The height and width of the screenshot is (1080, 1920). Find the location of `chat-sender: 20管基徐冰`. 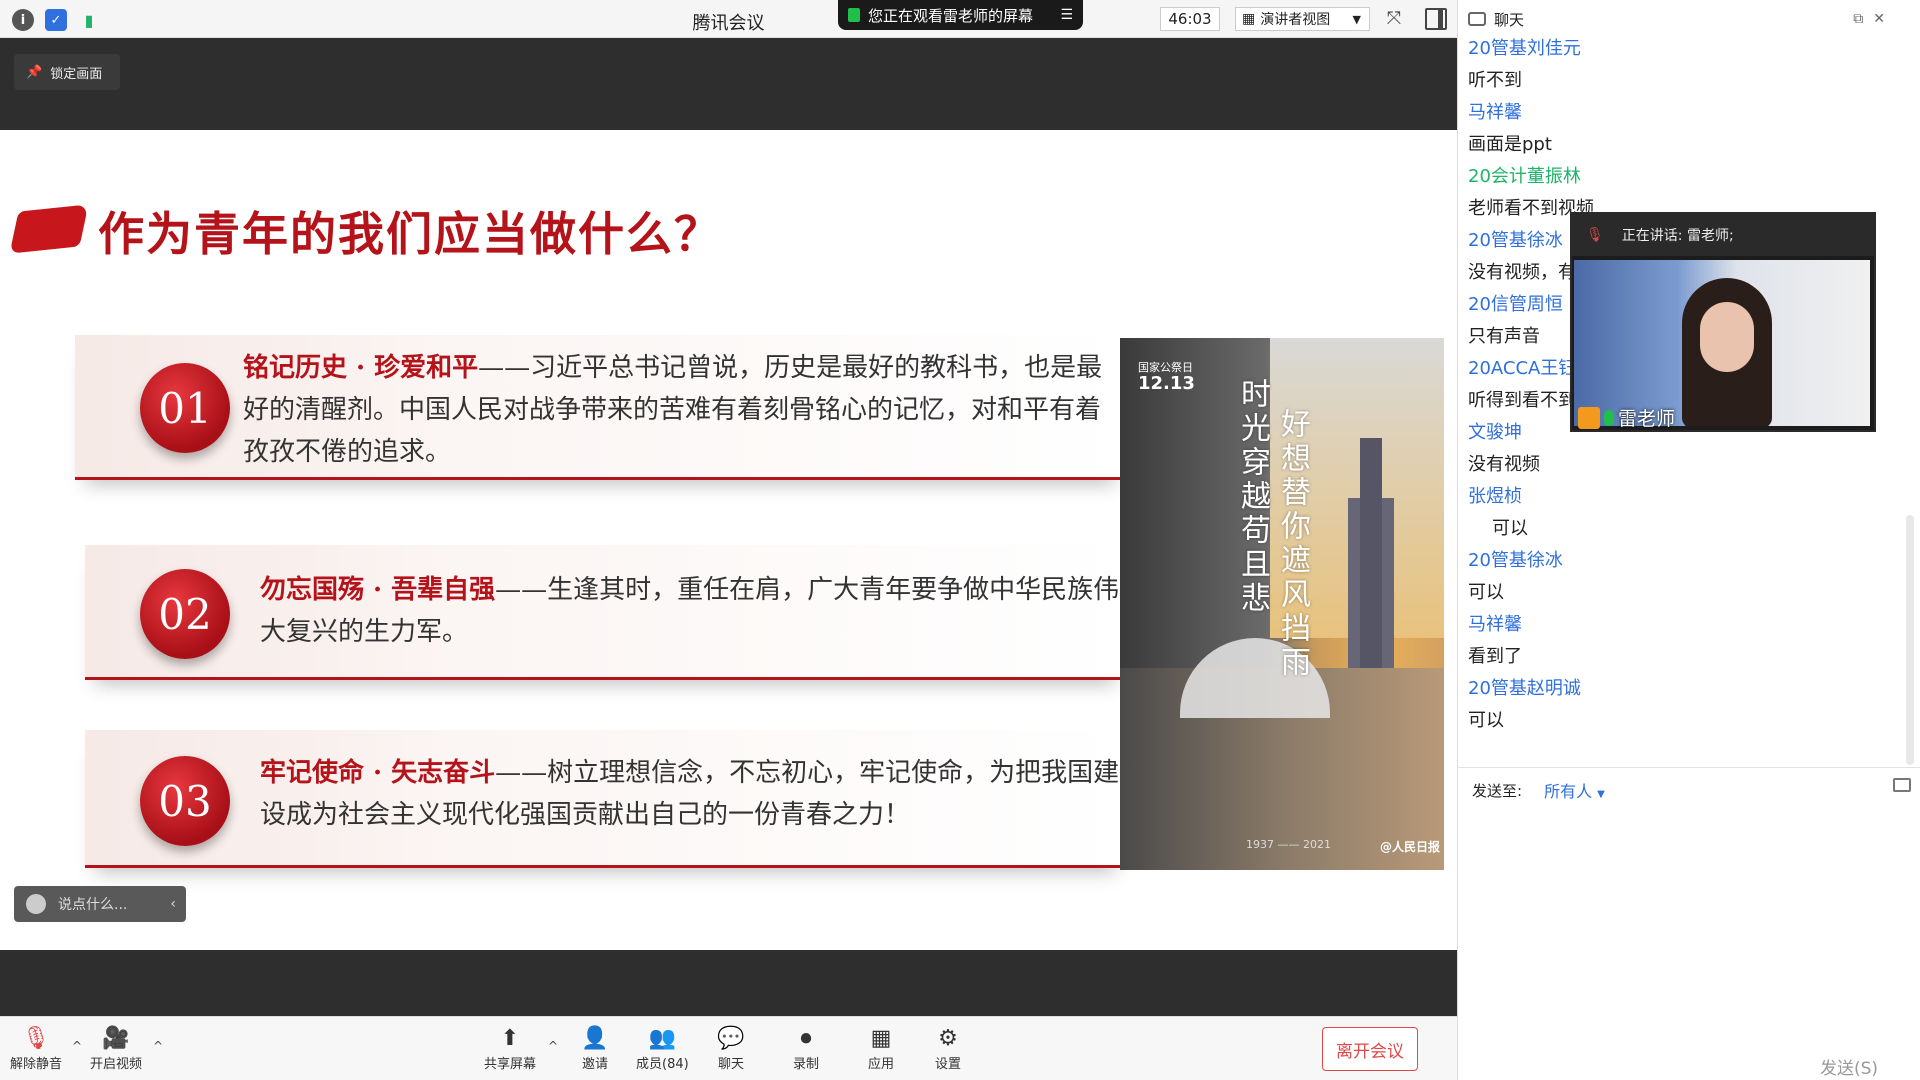

chat-sender: 20管基徐冰 is located at coordinates (1683, 561).